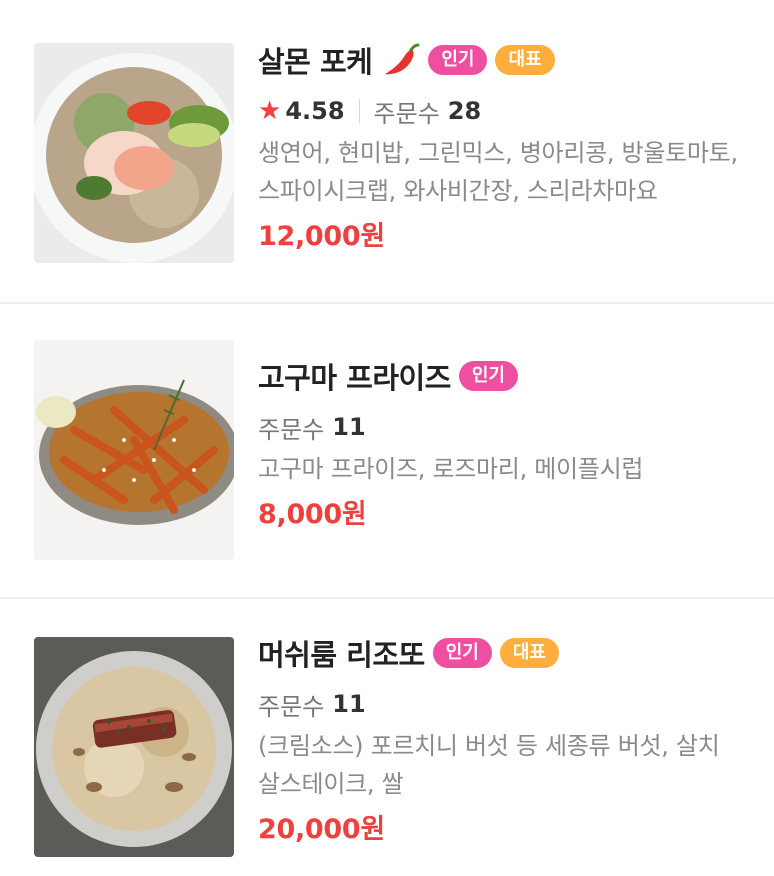 This screenshot has width=774, height=876. What do you see at coordinates (451, 469) in the screenshot?
I see `menu-item-description: 고구마 프라이즈, 로즈마리, 메이플시럽` at bounding box center [451, 469].